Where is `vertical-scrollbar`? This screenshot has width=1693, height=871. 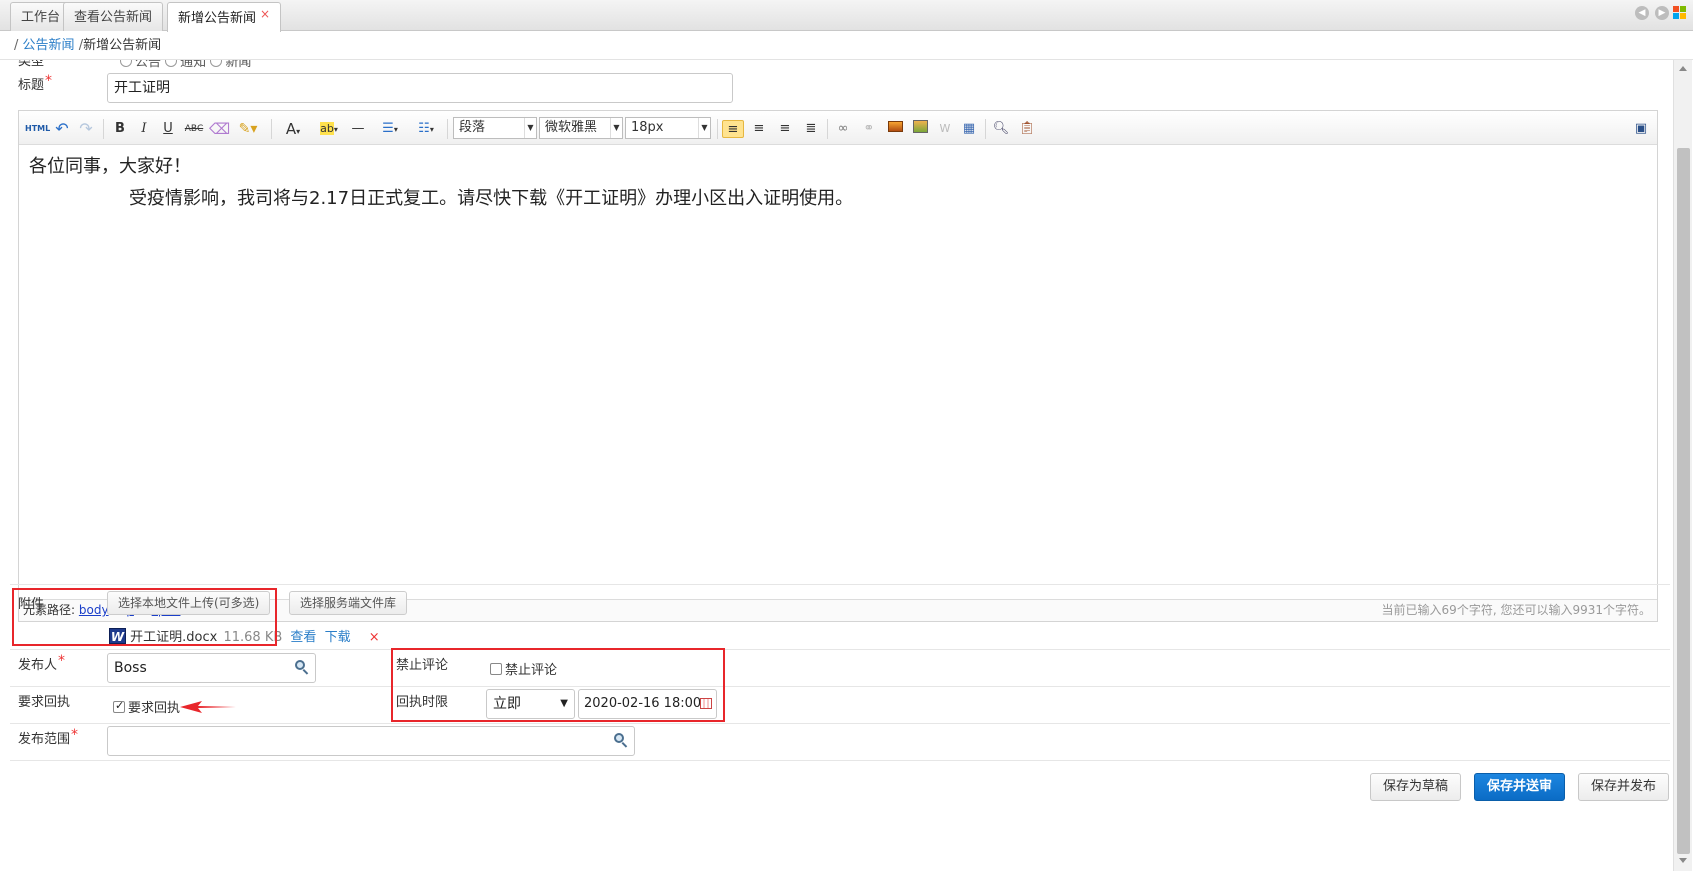
vertical-scrollbar is located at coordinates (1682, 465).